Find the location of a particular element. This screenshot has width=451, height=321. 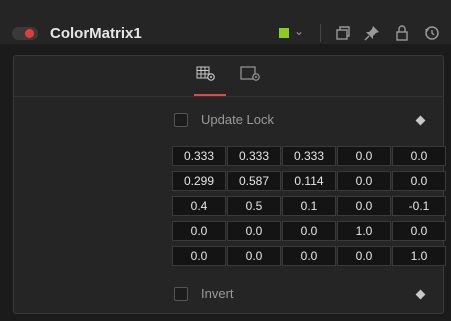

matrix-cell-r3-c3: 0.1 is located at coordinates (309, 206).